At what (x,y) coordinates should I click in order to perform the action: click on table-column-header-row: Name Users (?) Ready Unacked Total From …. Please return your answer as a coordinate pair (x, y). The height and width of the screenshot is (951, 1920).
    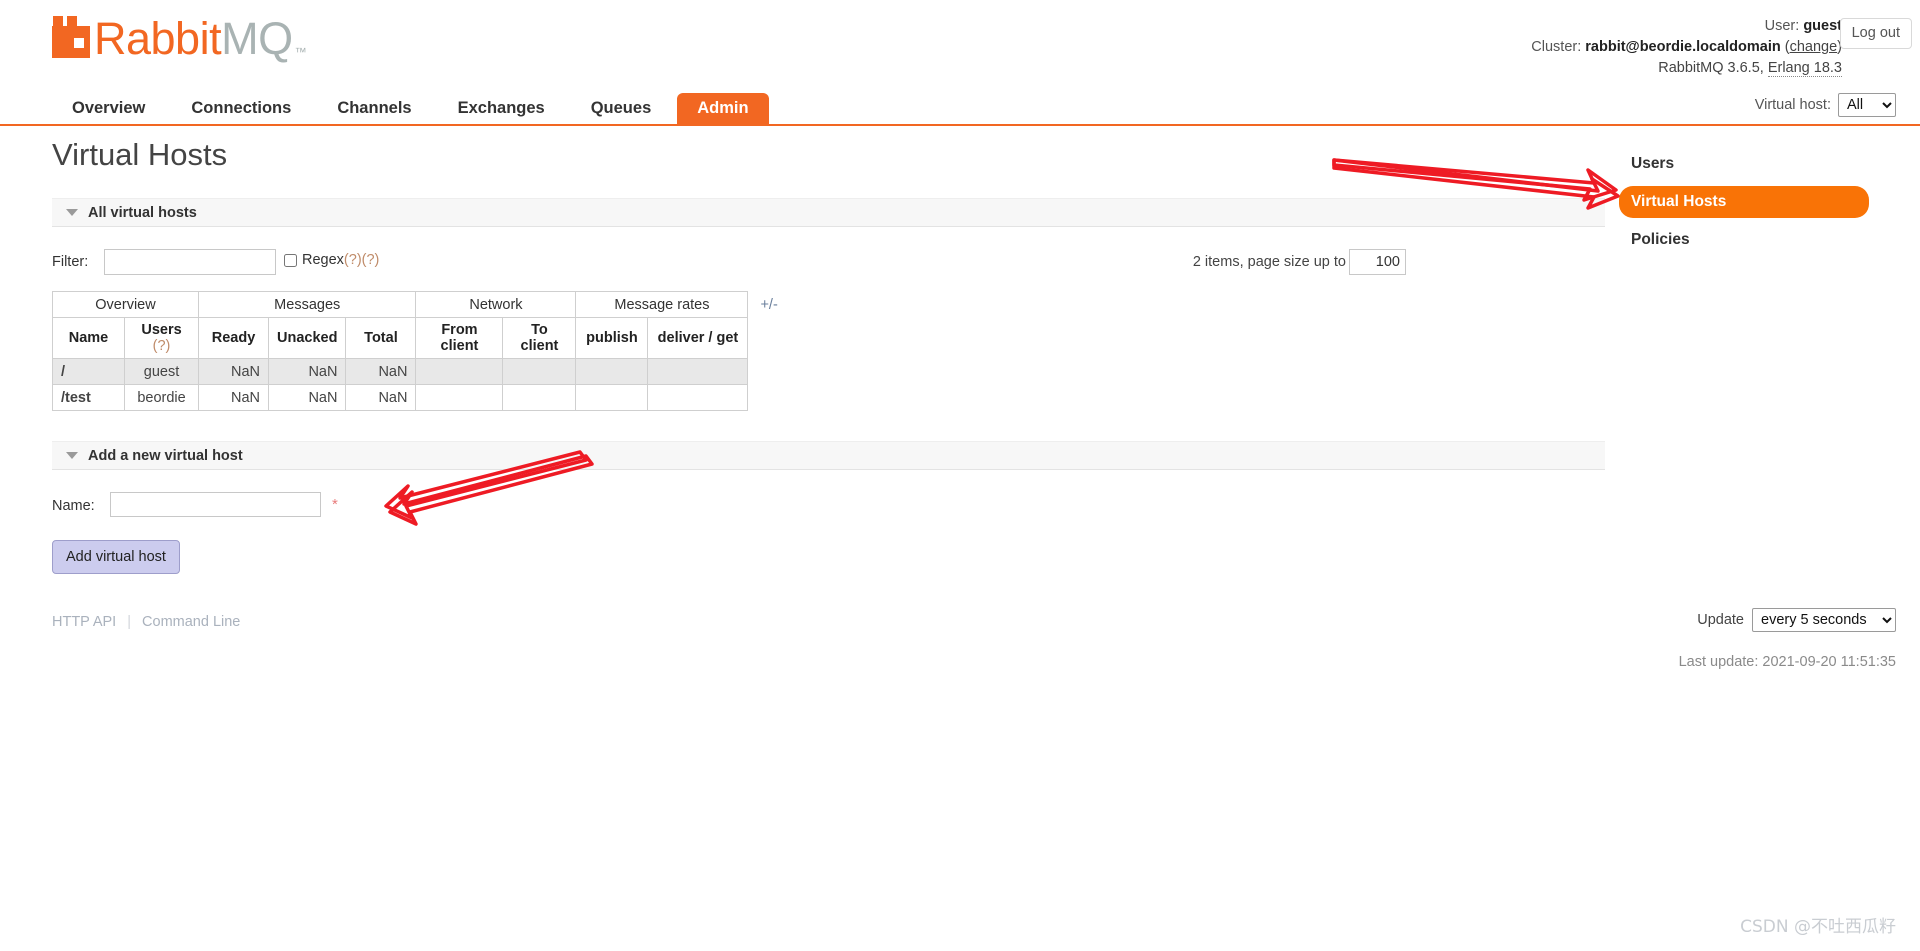
    Looking at the image, I should click on (400, 338).